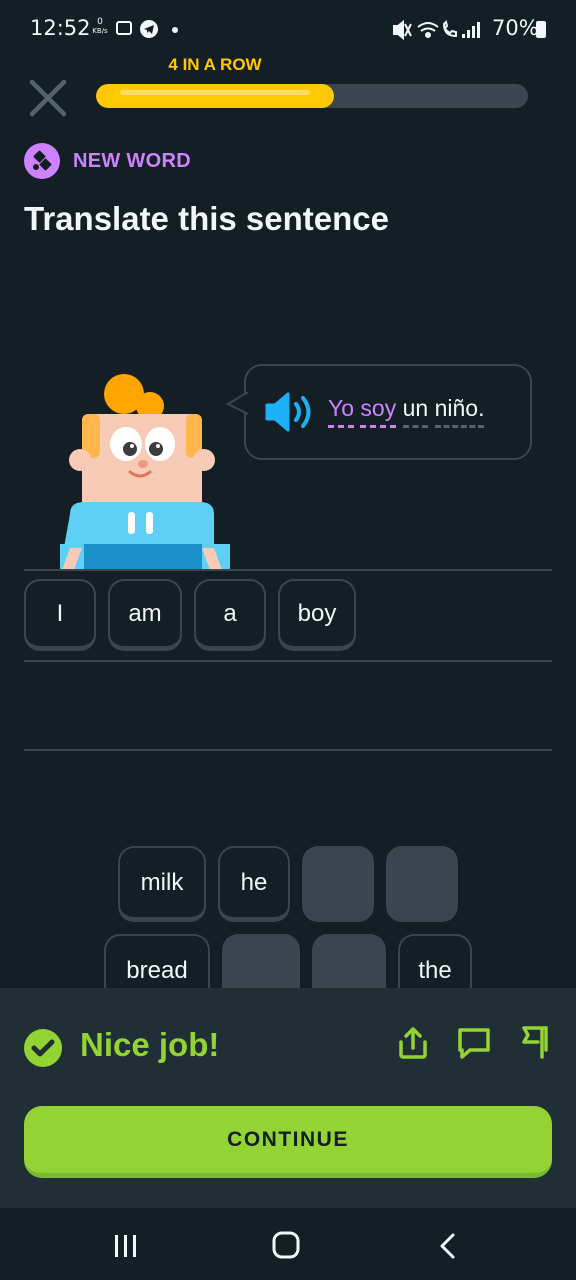  I want to click on status-time: 12:52, so click(60, 28).